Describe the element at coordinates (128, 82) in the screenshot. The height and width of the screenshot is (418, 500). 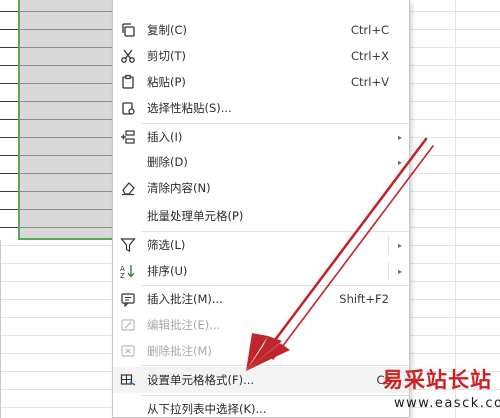
I see `paste-icon` at that location.